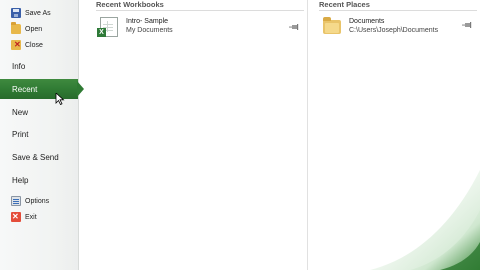  Describe the element at coordinates (200, 10) in the screenshot. I see `recent-workbooks-divider` at that location.